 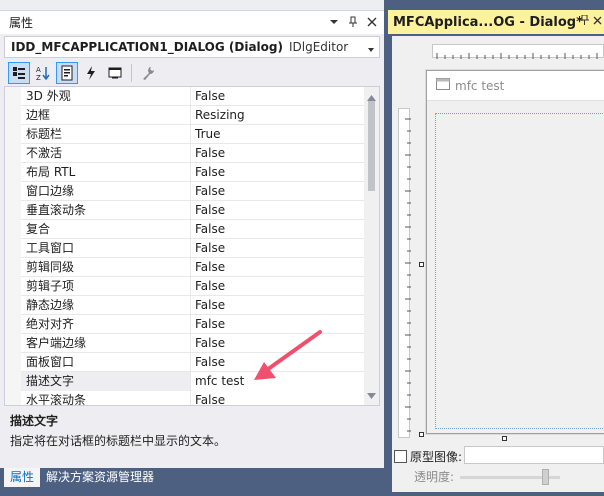 What do you see at coordinates (106, 324) in the screenshot?
I see `property-name: 绝对对齐` at bounding box center [106, 324].